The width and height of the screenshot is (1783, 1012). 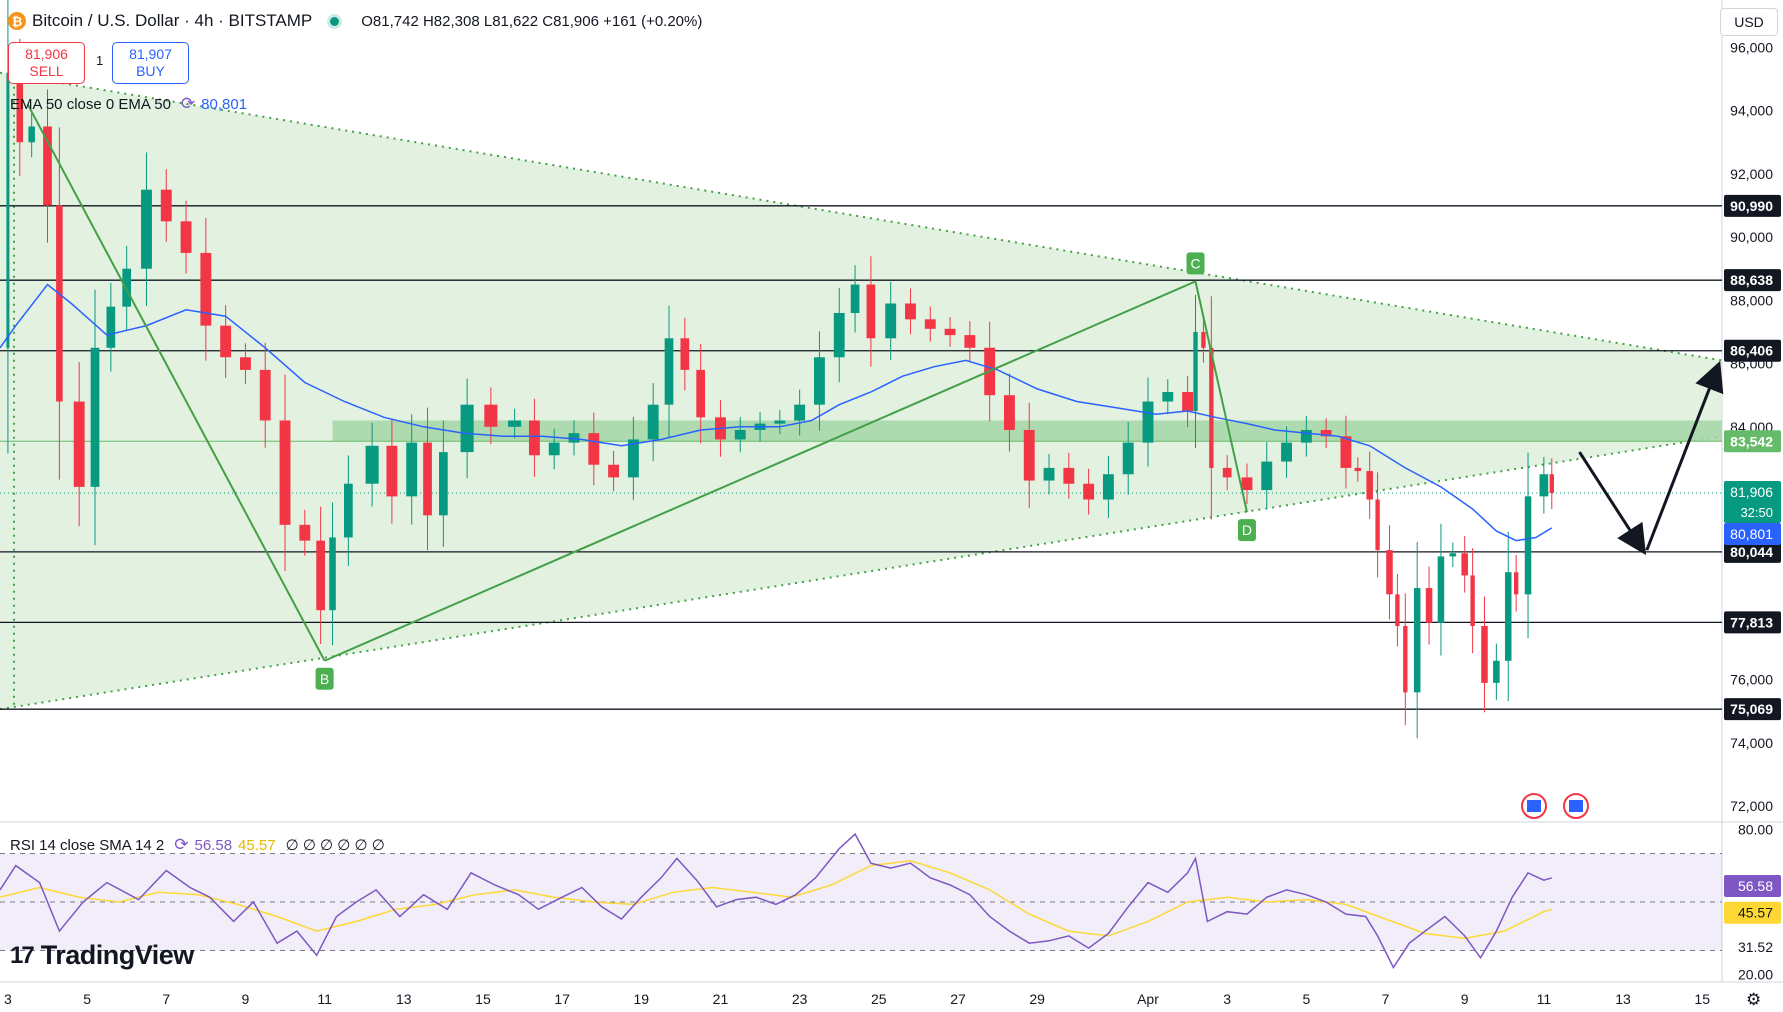 I want to click on sell-label: SELL, so click(x=46, y=71).